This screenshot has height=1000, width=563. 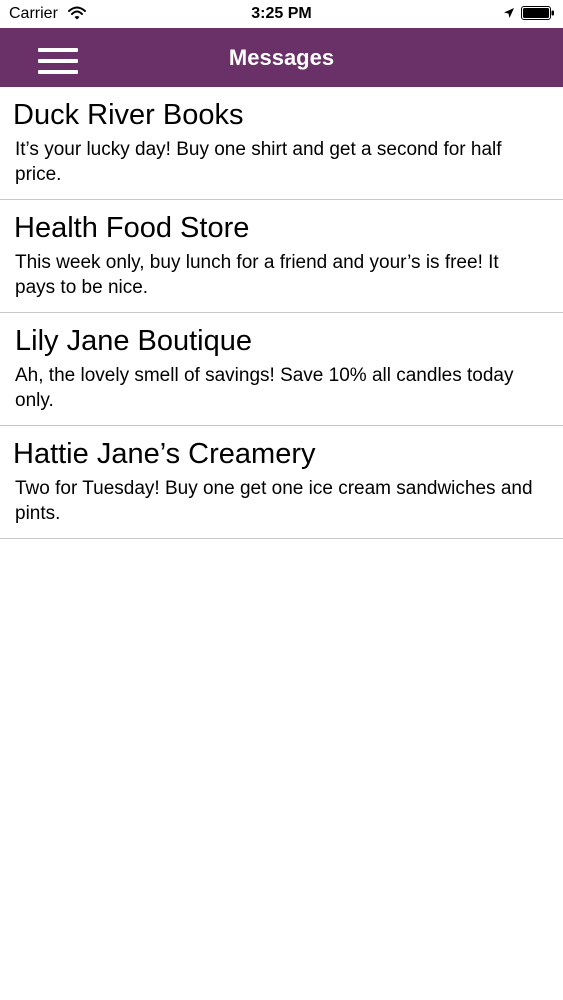 I want to click on status-time: 3:25 PM, so click(x=281, y=13).